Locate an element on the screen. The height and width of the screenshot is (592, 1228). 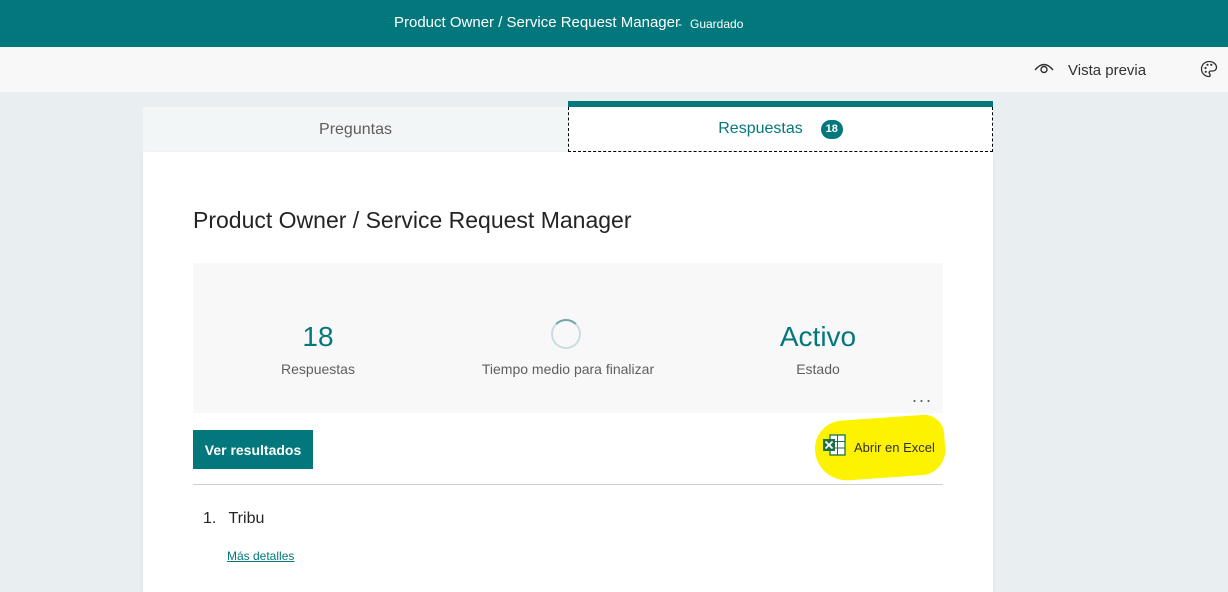
eye-icon is located at coordinates (1044, 70).